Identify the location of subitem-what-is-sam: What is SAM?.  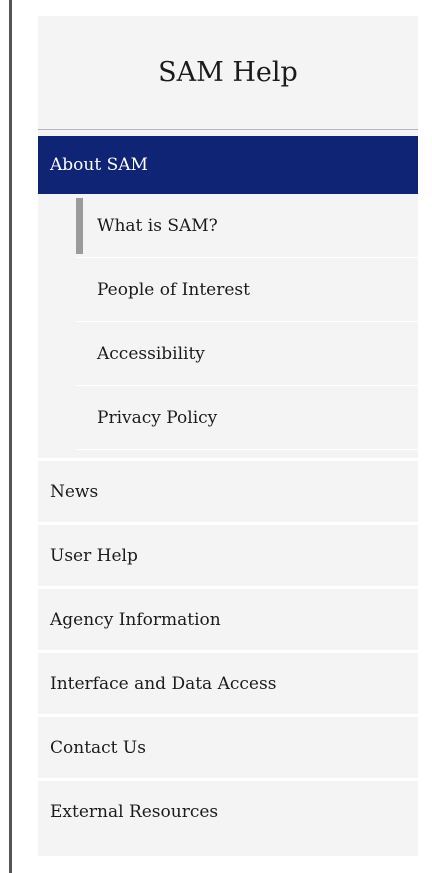
(247, 226).